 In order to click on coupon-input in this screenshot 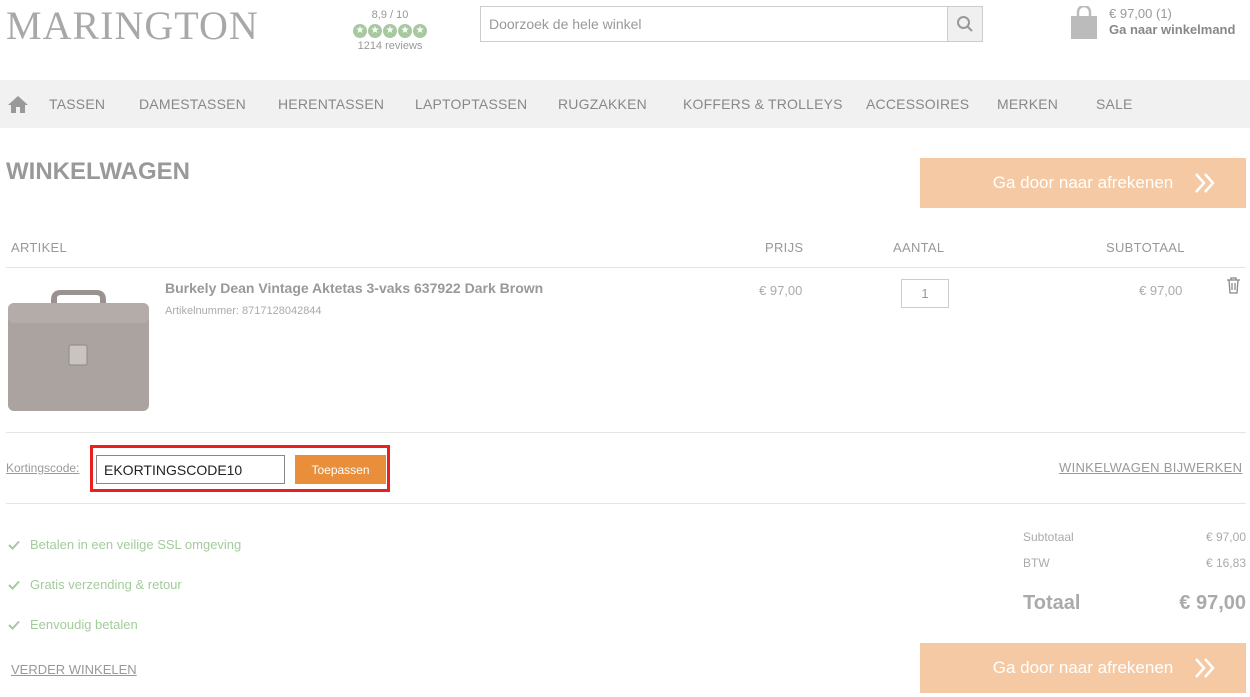, I will do `click(190, 469)`.